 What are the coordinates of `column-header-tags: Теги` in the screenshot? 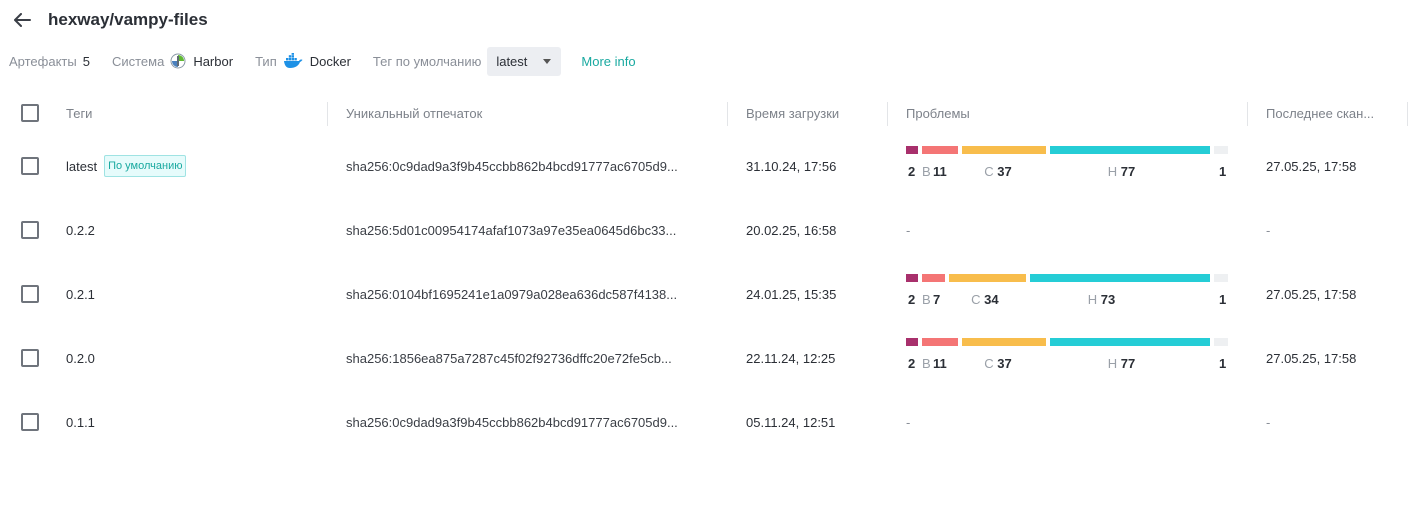 It's located at (79, 113).